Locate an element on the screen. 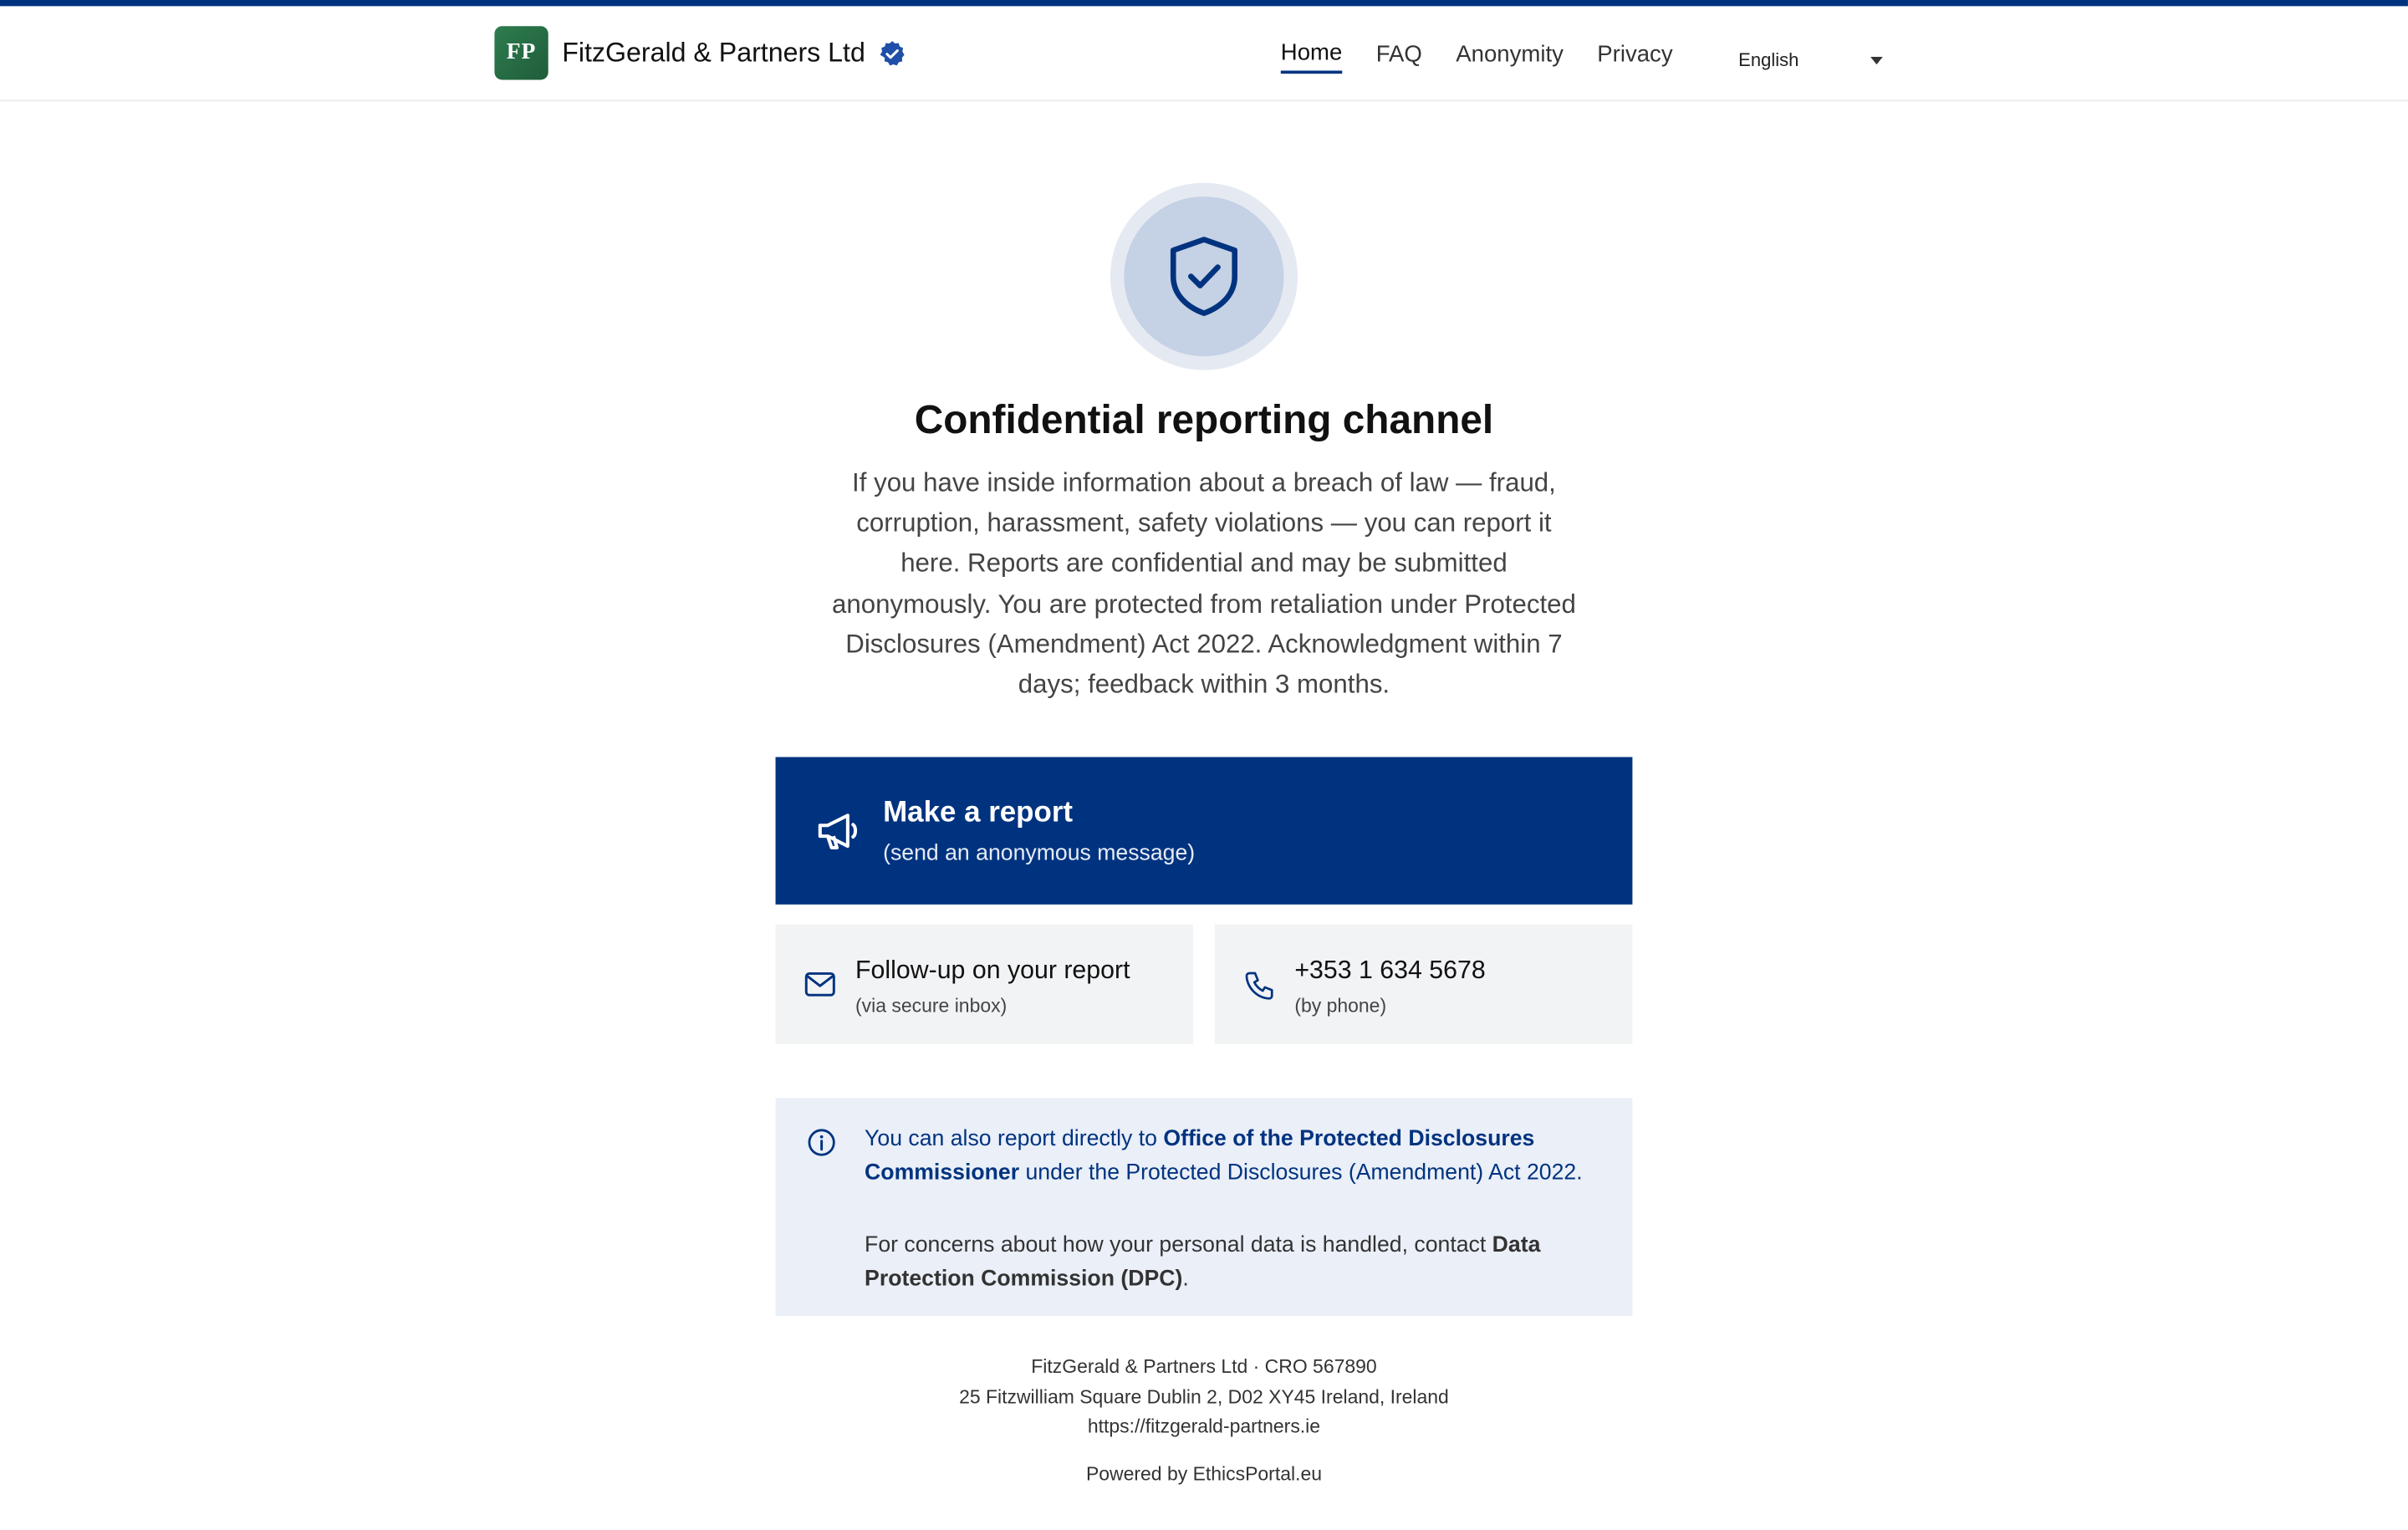  phone-icon is located at coordinates (1259, 986).